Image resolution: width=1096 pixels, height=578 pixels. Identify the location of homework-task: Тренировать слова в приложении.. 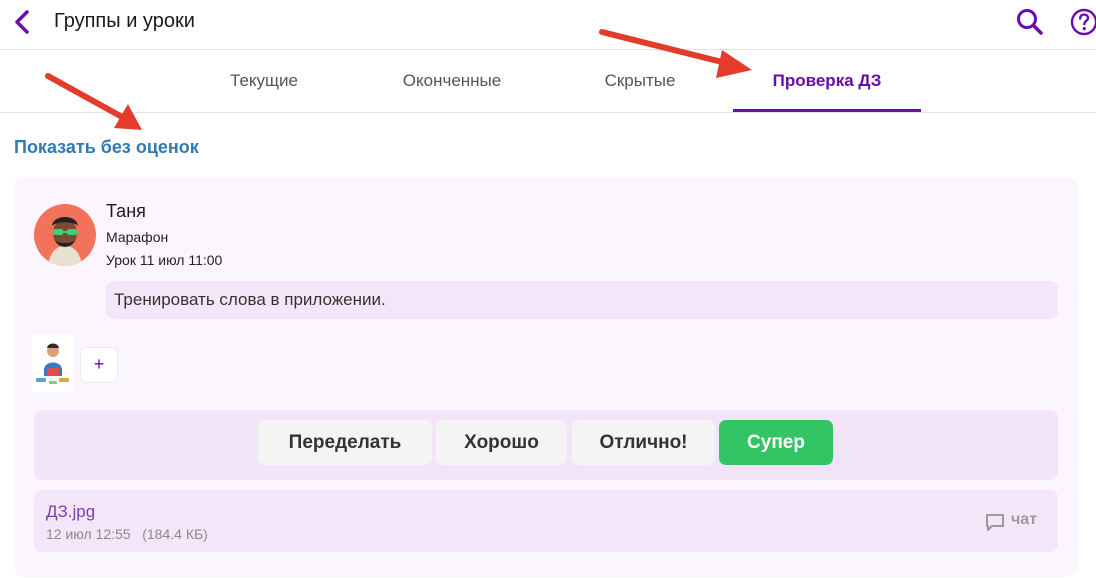
(582, 300).